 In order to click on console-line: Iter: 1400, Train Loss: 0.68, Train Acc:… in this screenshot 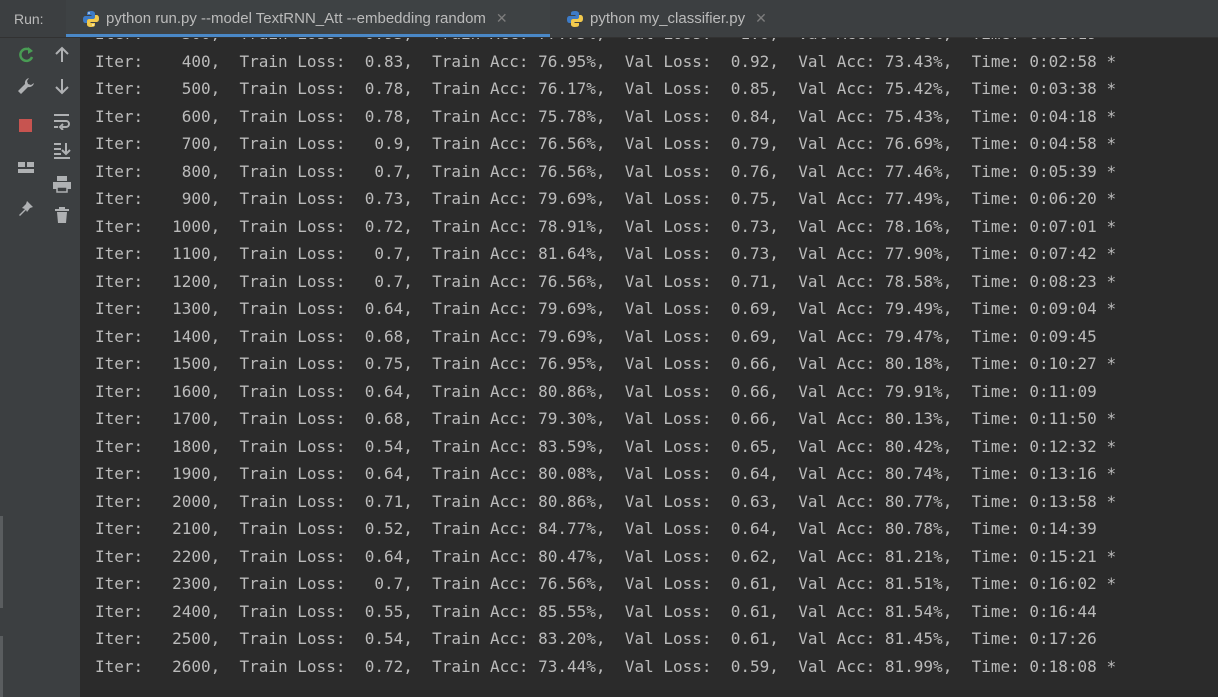, I will do `click(596, 336)`.